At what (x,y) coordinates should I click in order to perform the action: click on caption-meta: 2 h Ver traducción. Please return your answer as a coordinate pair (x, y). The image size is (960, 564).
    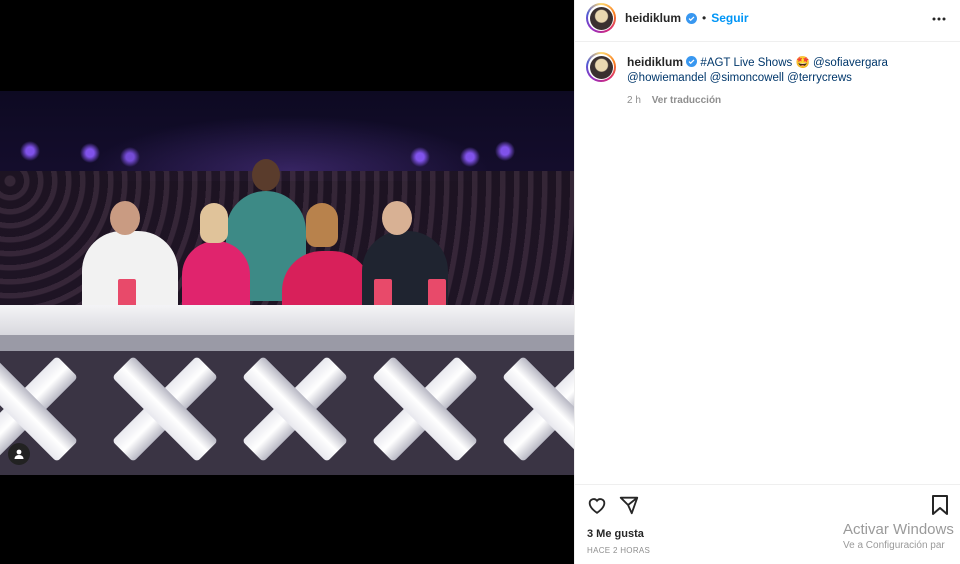
    Looking at the image, I should click on (674, 100).